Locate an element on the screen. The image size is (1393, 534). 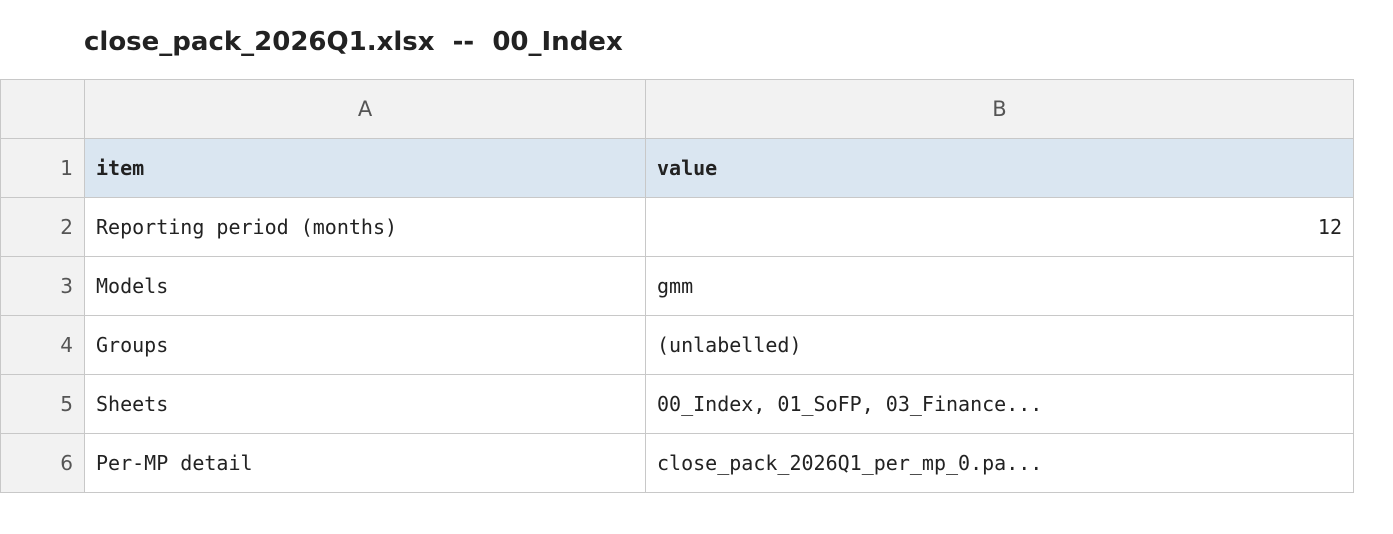
cell-a4: Groups is located at coordinates (365, 345).